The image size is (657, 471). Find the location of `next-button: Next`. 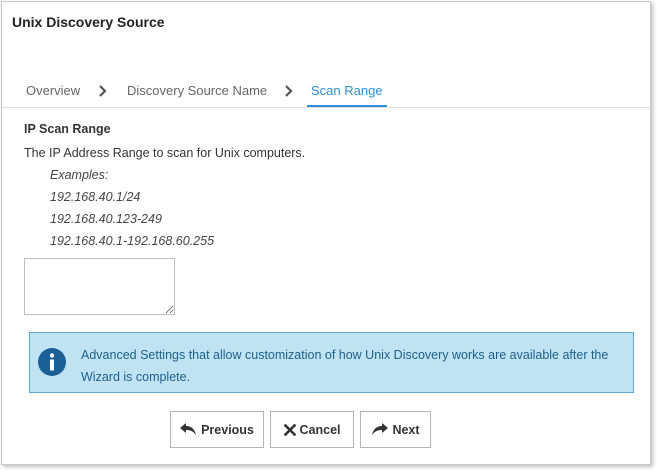

next-button: Next is located at coordinates (395, 429).